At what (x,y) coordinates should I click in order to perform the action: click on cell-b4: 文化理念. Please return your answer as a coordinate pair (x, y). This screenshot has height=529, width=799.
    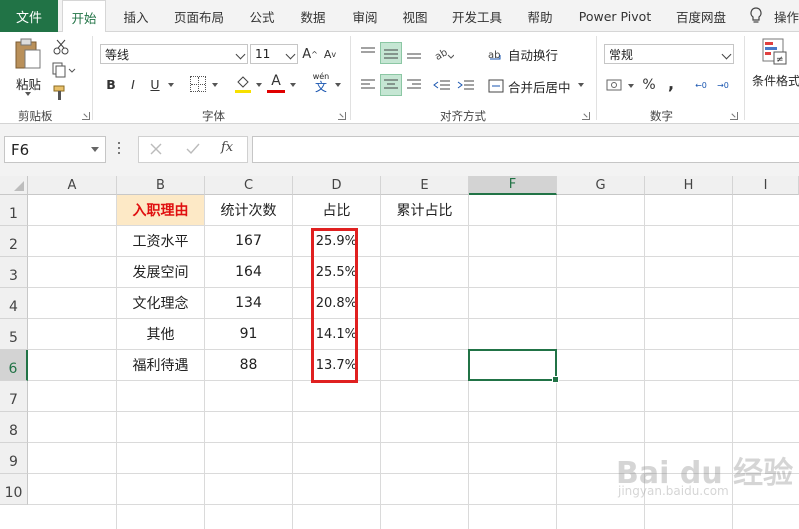
    Looking at the image, I should click on (160, 303).